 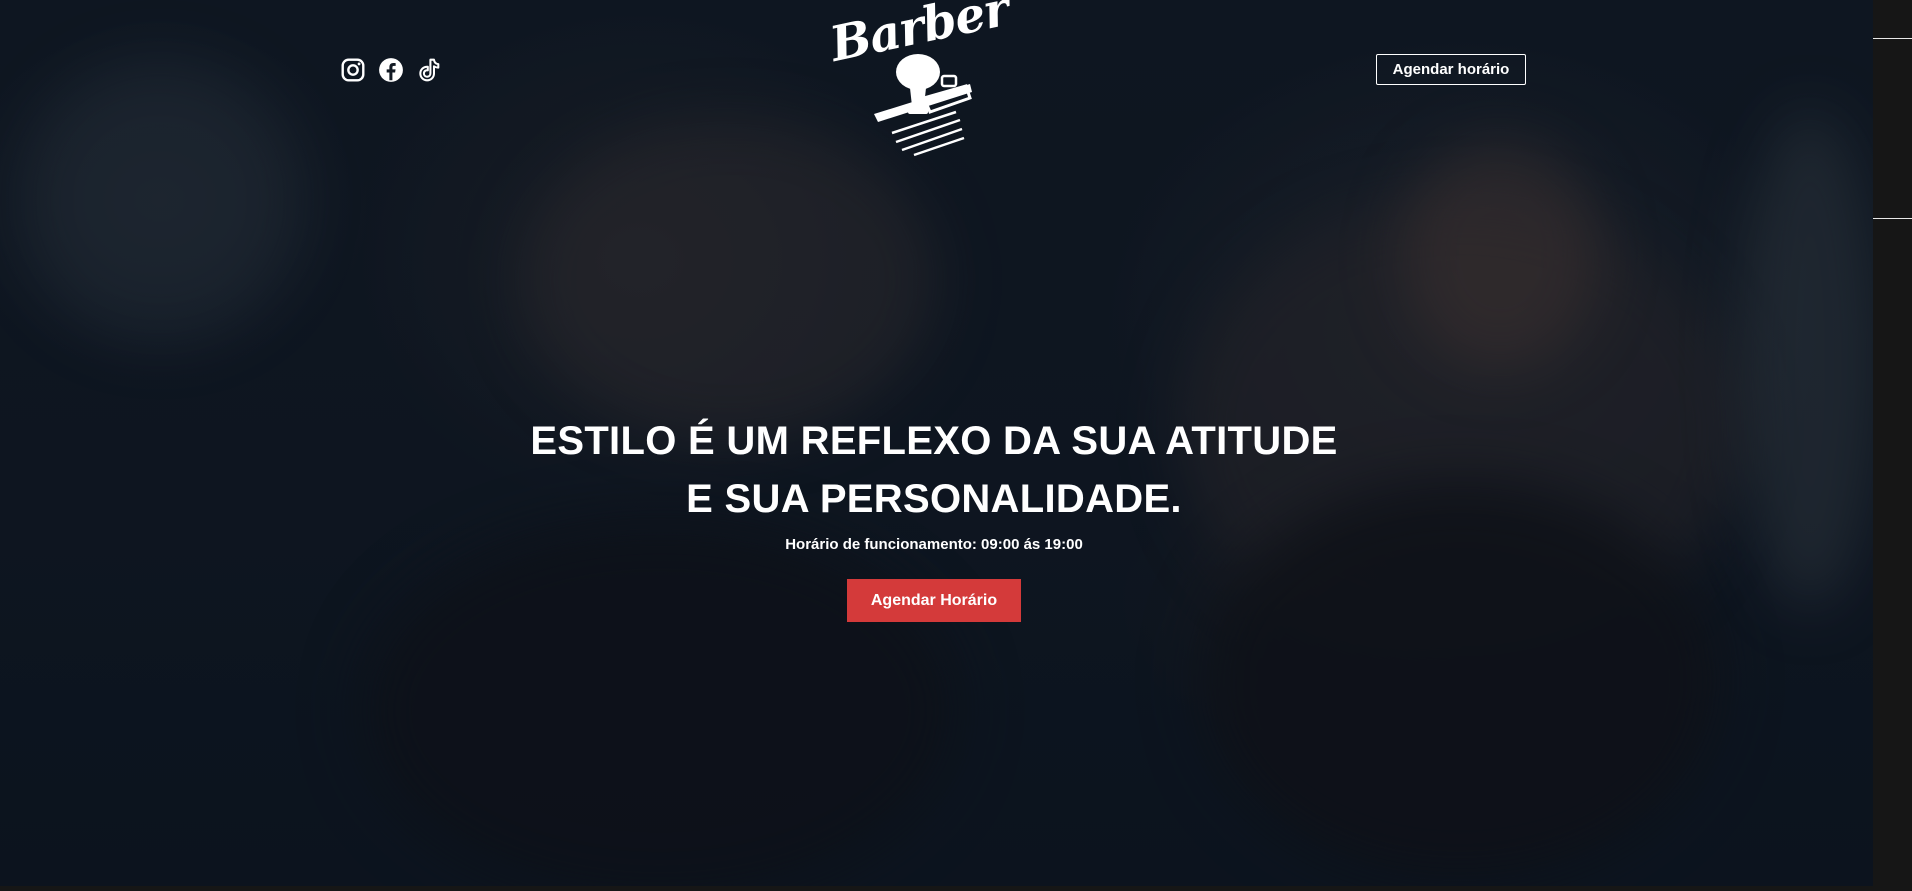 I want to click on instagram-icon, so click(x=353, y=70).